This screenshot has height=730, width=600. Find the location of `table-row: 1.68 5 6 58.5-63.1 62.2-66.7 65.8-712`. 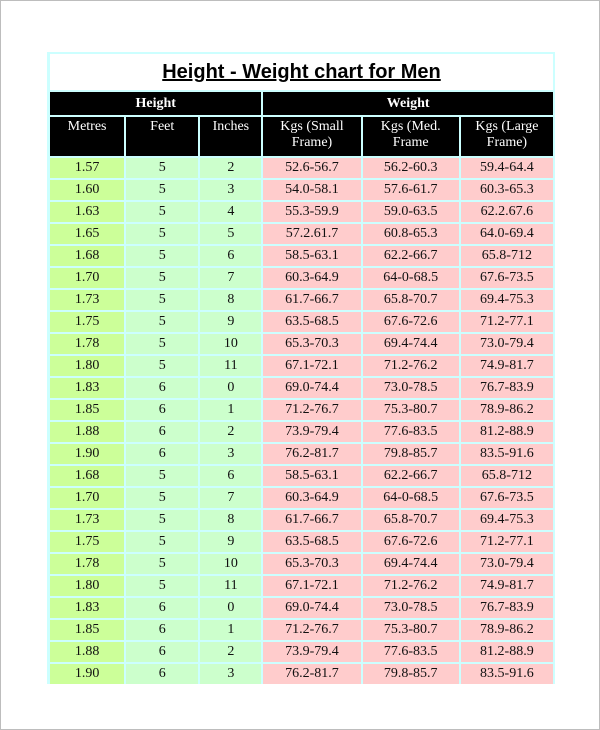

table-row: 1.68 5 6 58.5-63.1 62.2-66.7 65.8-712 is located at coordinates (301, 476).